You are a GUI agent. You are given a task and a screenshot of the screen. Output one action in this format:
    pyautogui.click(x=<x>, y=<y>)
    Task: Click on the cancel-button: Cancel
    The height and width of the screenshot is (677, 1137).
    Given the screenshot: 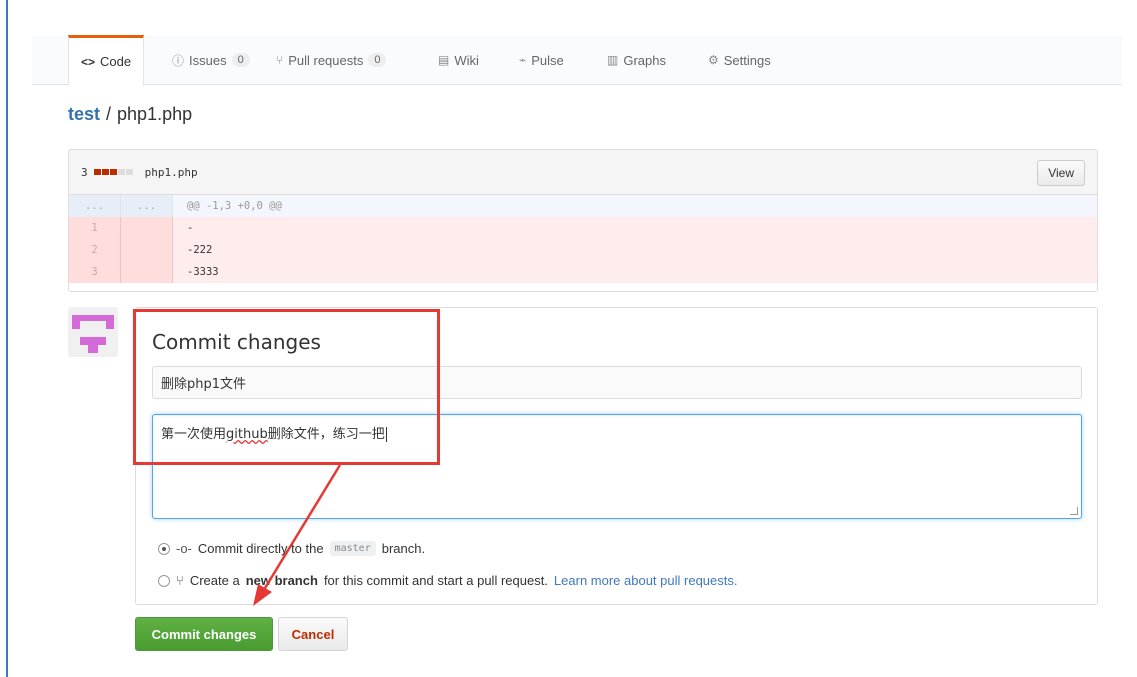 What is the action you would take?
    pyautogui.click(x=313, y=634)
    